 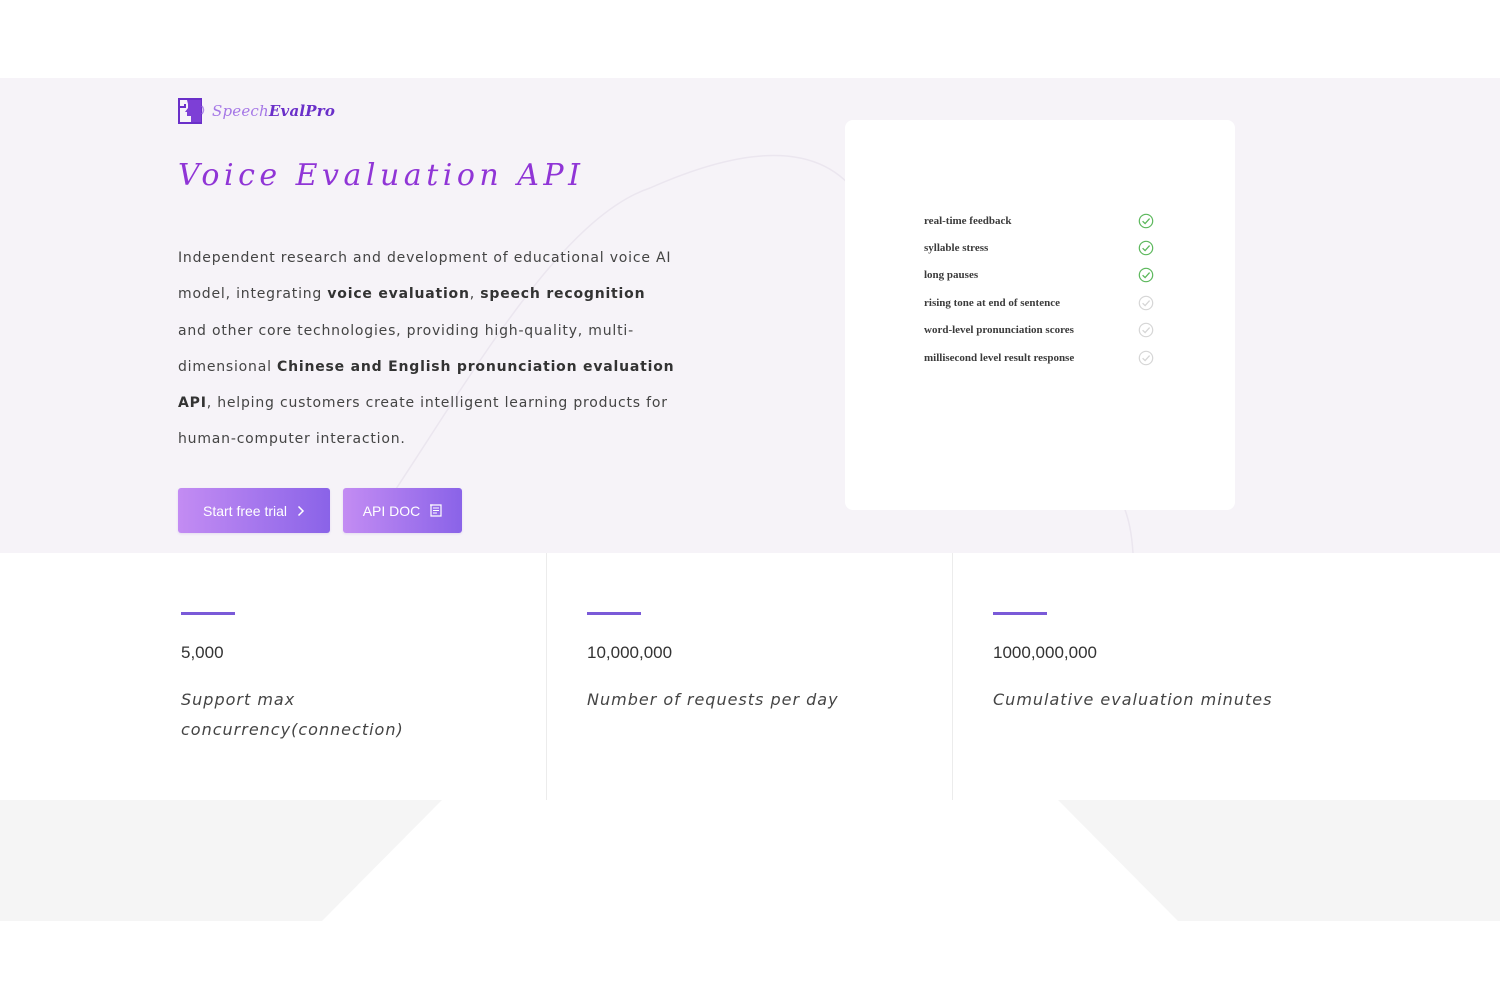 What do you see at coordinates (563, 294) in the screenshot?
I see `hero-desc-bold-2: speech recognition` at bounding box center [563, 294].